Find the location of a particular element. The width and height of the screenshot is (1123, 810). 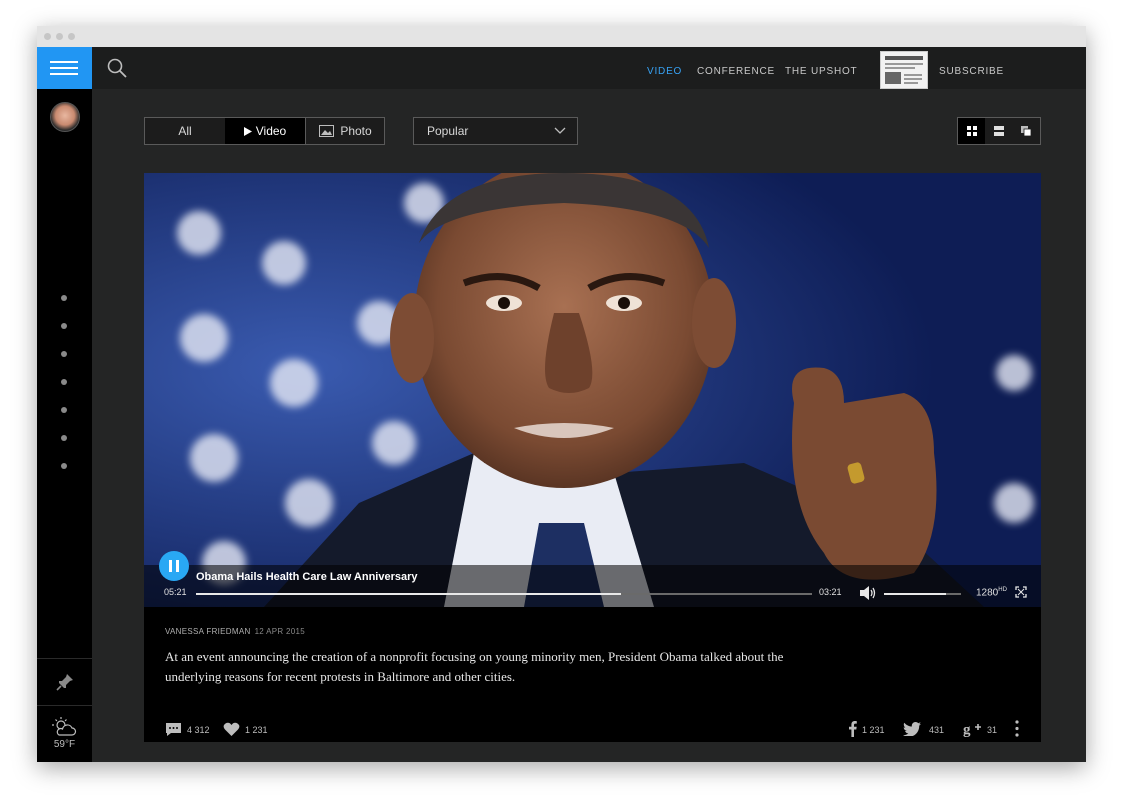

stack-view-button is located at coordinates (1025, 131).